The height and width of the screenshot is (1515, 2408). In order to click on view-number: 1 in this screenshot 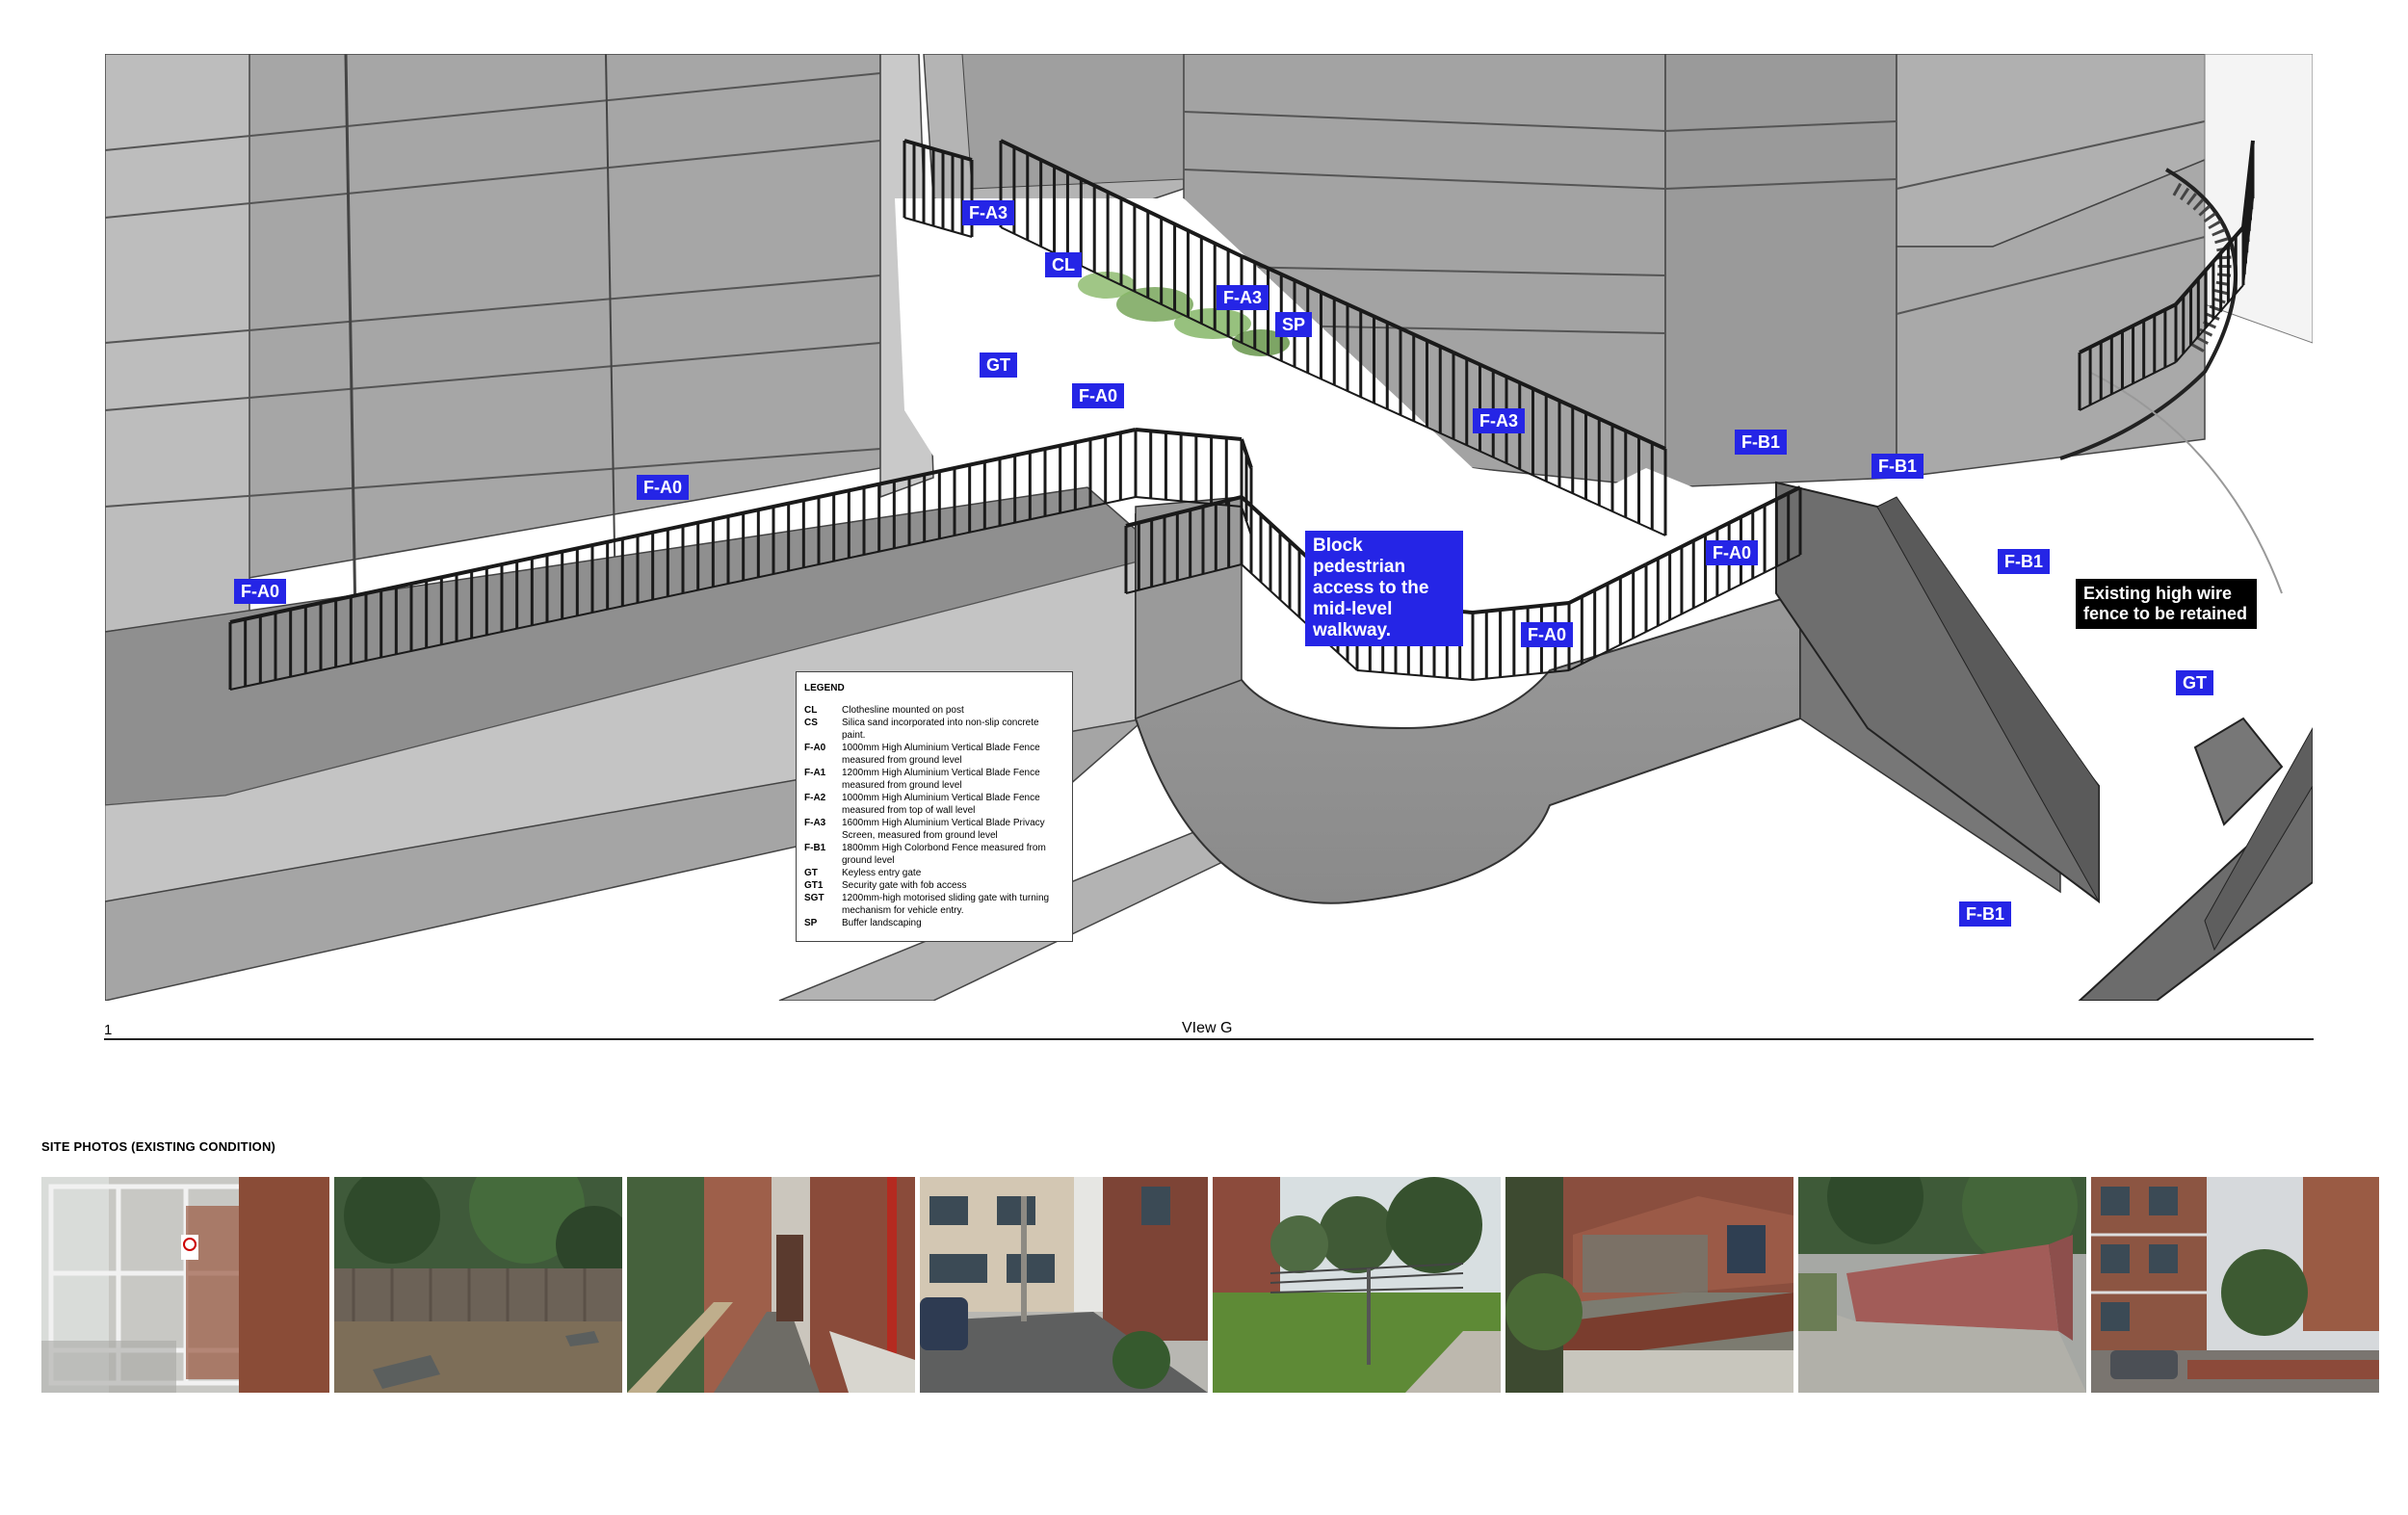, I will do `click(108, 1030)`.